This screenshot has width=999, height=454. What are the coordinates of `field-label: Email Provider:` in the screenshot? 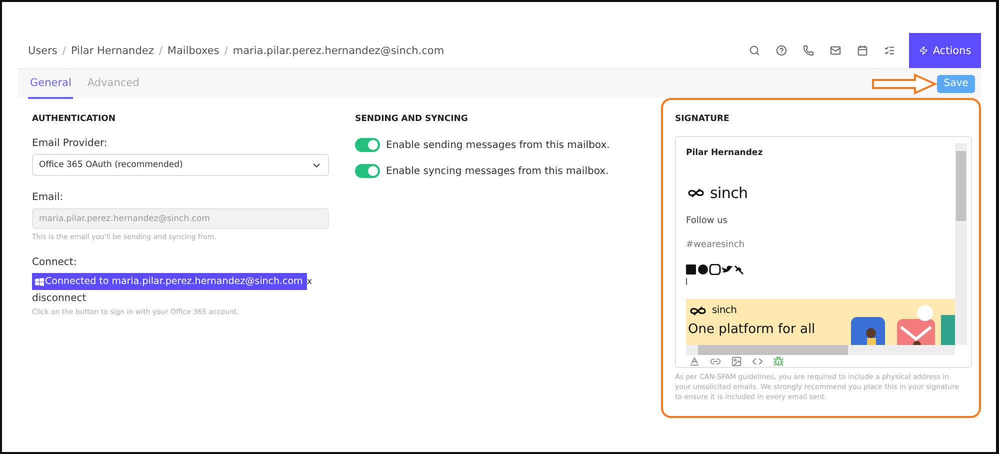 It's located at (70, 143).